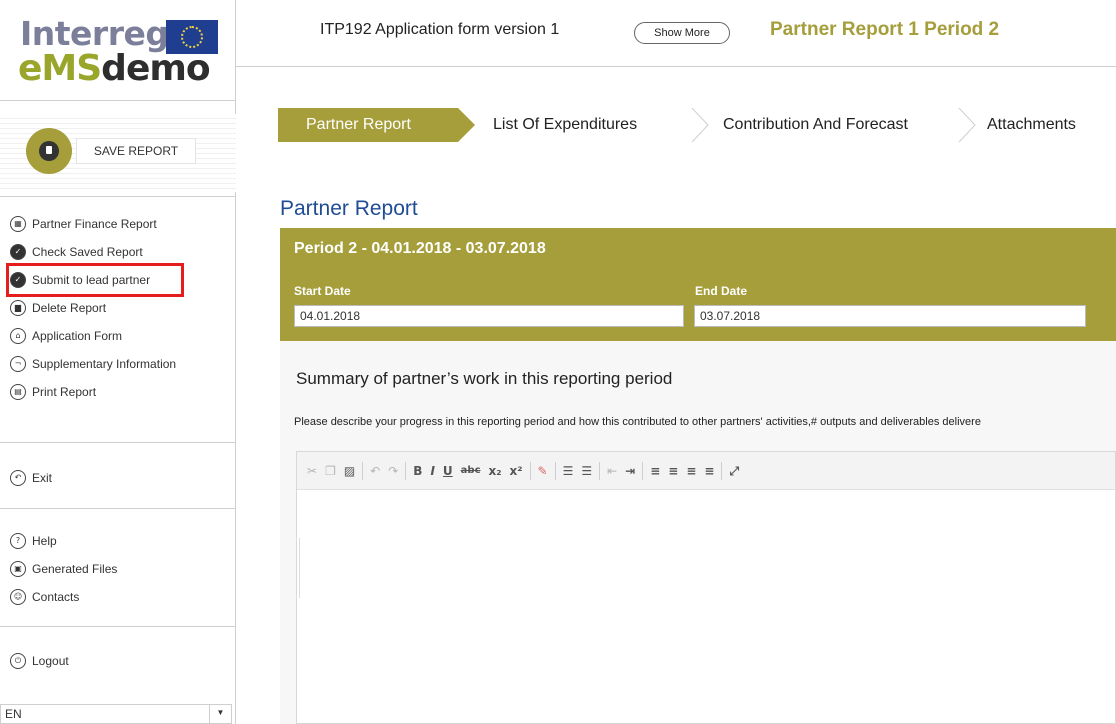  What do you see at coordinates (18, 308) in the screenshot?
I see `trash-icon: ▆` at bounding box center [18, 308].